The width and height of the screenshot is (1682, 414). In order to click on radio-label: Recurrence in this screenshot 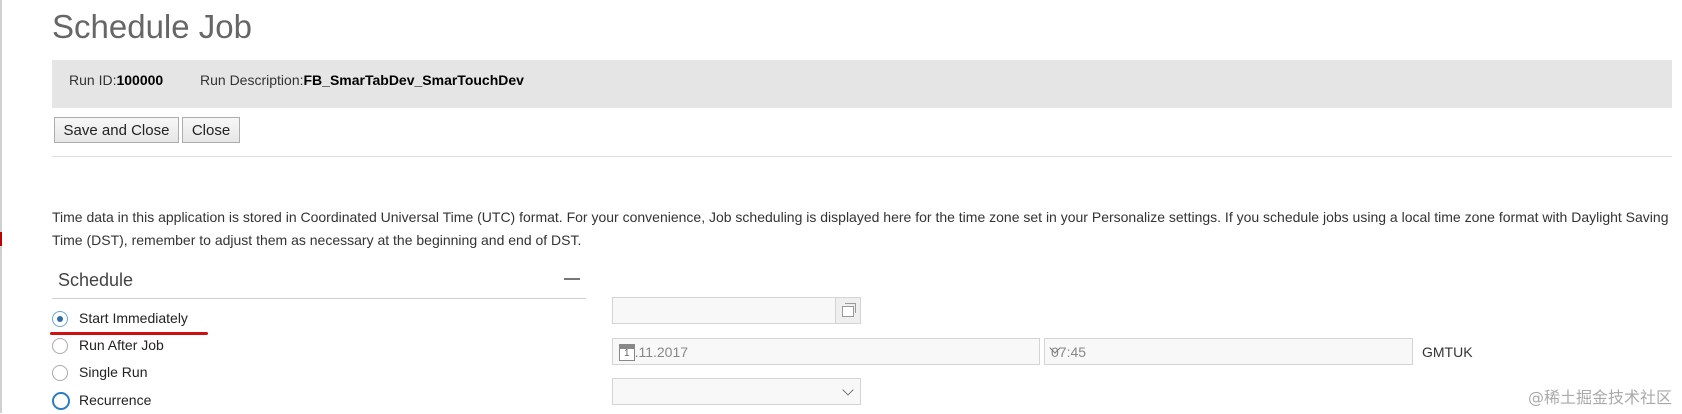, I will do `click(115, 400)`.